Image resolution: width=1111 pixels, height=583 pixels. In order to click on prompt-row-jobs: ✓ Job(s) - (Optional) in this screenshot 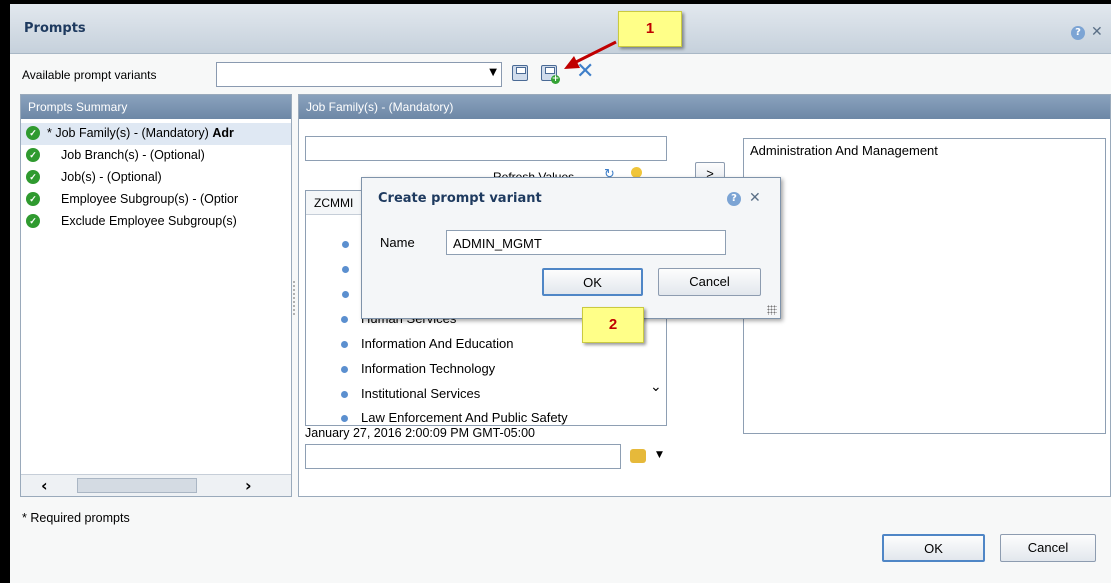, I will do `click(156, 178)`.